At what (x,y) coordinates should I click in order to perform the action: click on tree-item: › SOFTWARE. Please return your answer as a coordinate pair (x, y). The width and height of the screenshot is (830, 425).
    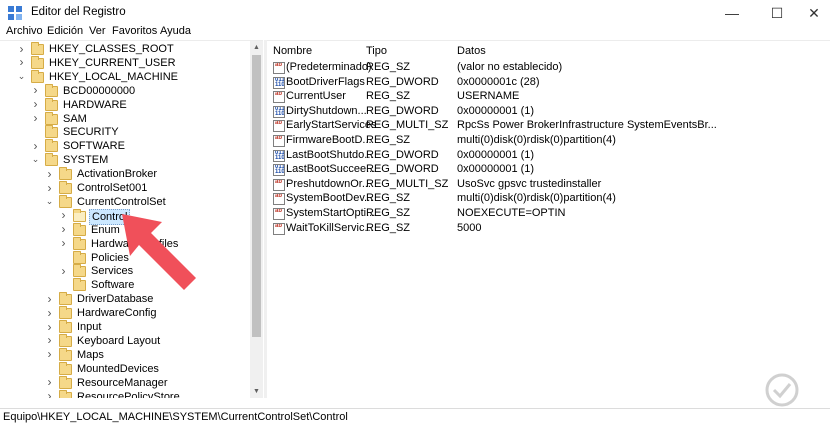
    Looking at the image, I should click on (125, 146).